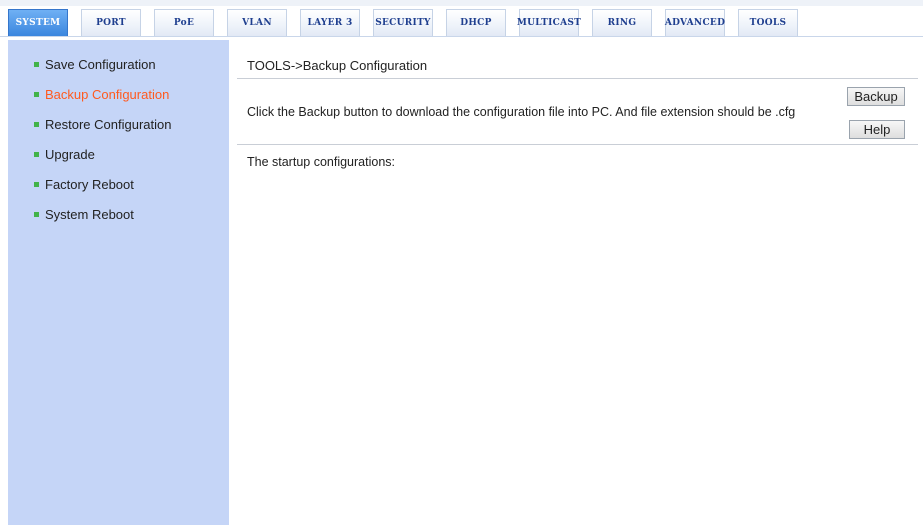 Image resolution: width=923 pixels, height=525 pixels. Describe the element at coordinates (768, 22) in the screenshot. I see `tab-tools: TOOLS` at that location.